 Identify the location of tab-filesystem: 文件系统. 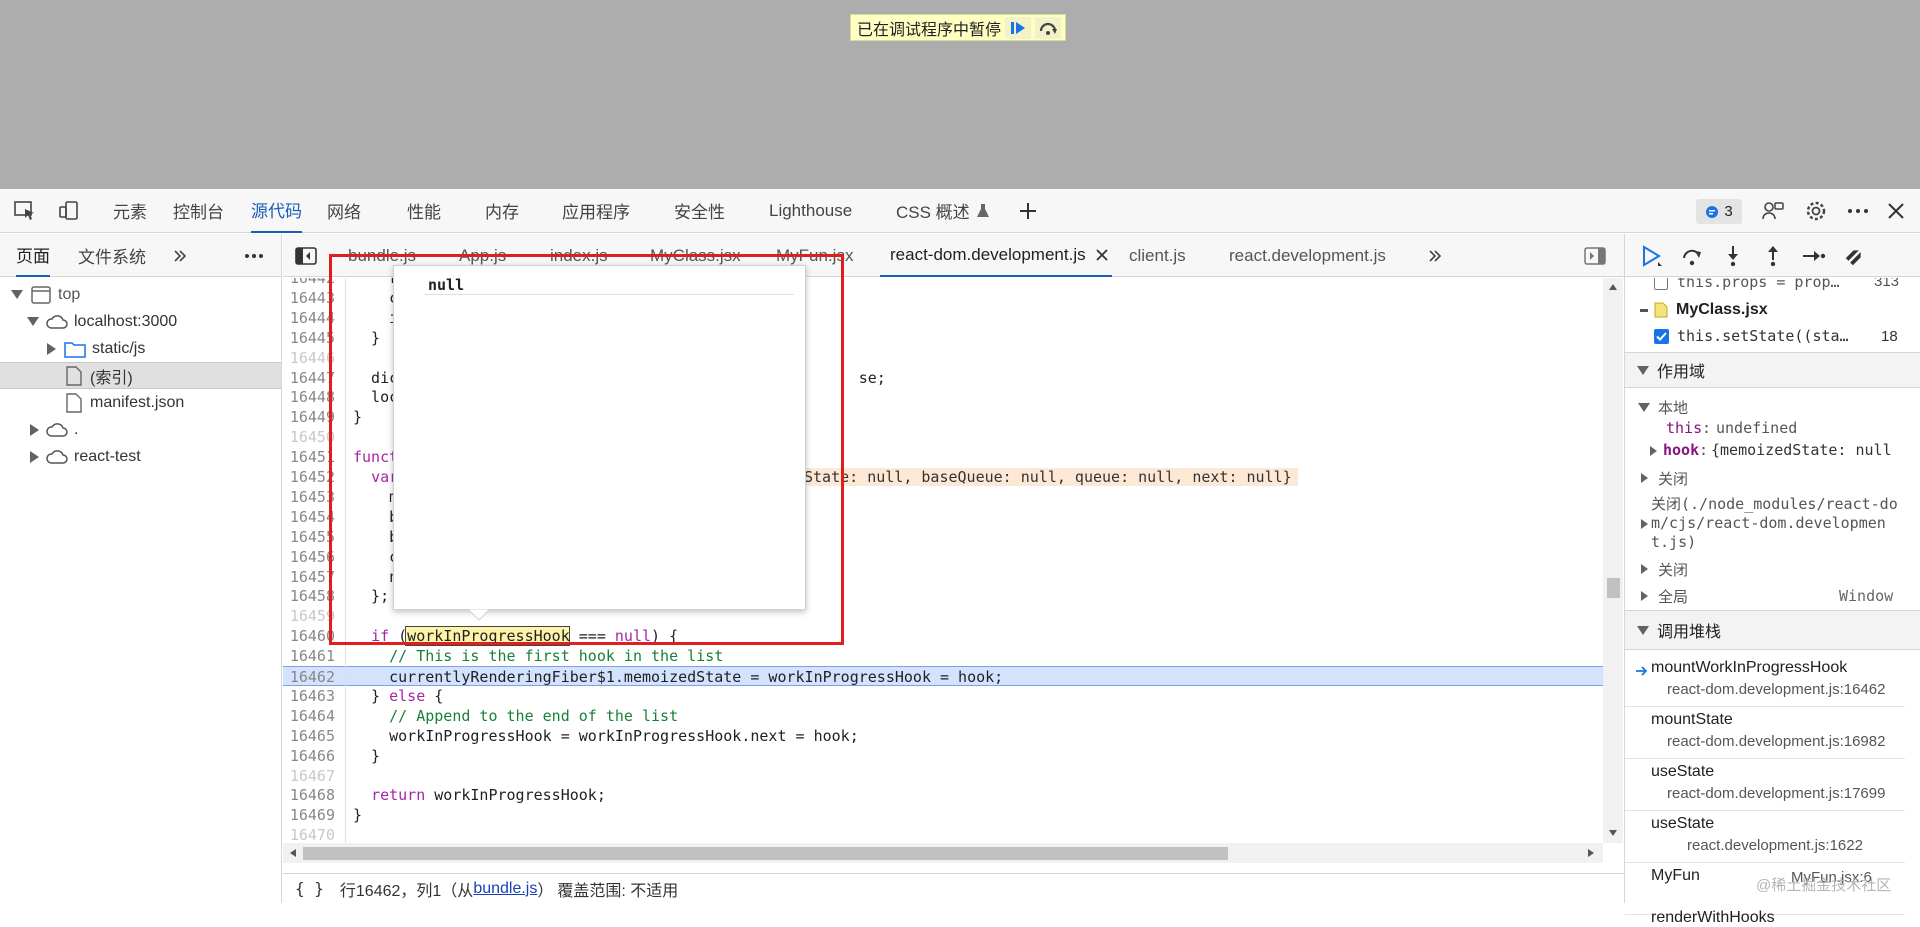
(112, 255).